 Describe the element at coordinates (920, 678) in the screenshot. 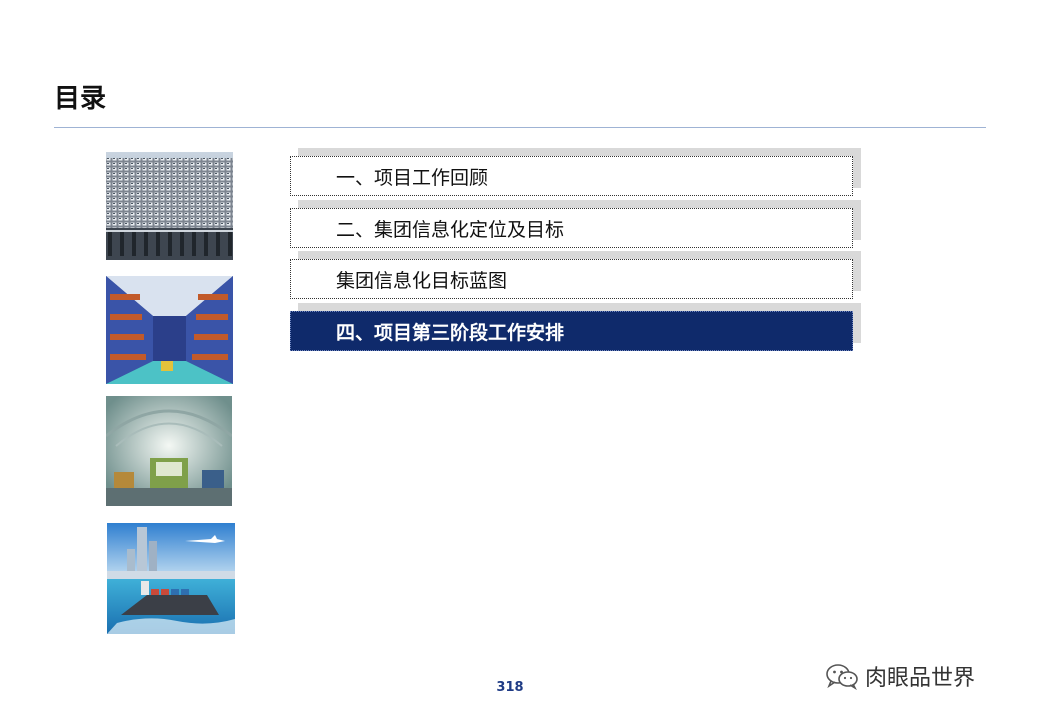

I see `watermark-text: 肉眼品世界` at that location.